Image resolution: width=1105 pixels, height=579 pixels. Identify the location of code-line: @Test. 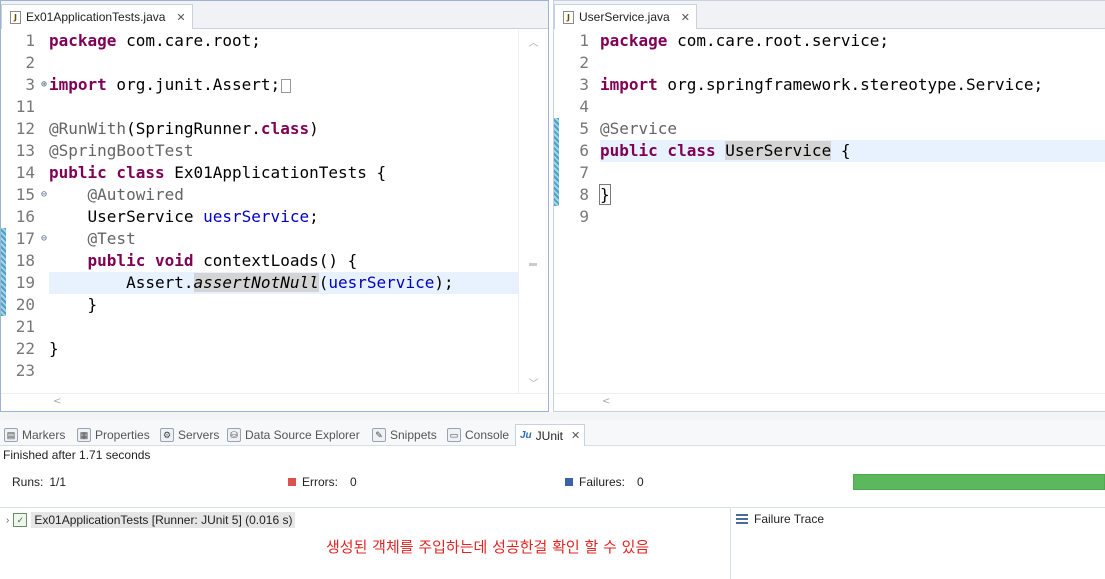
(283, 239).